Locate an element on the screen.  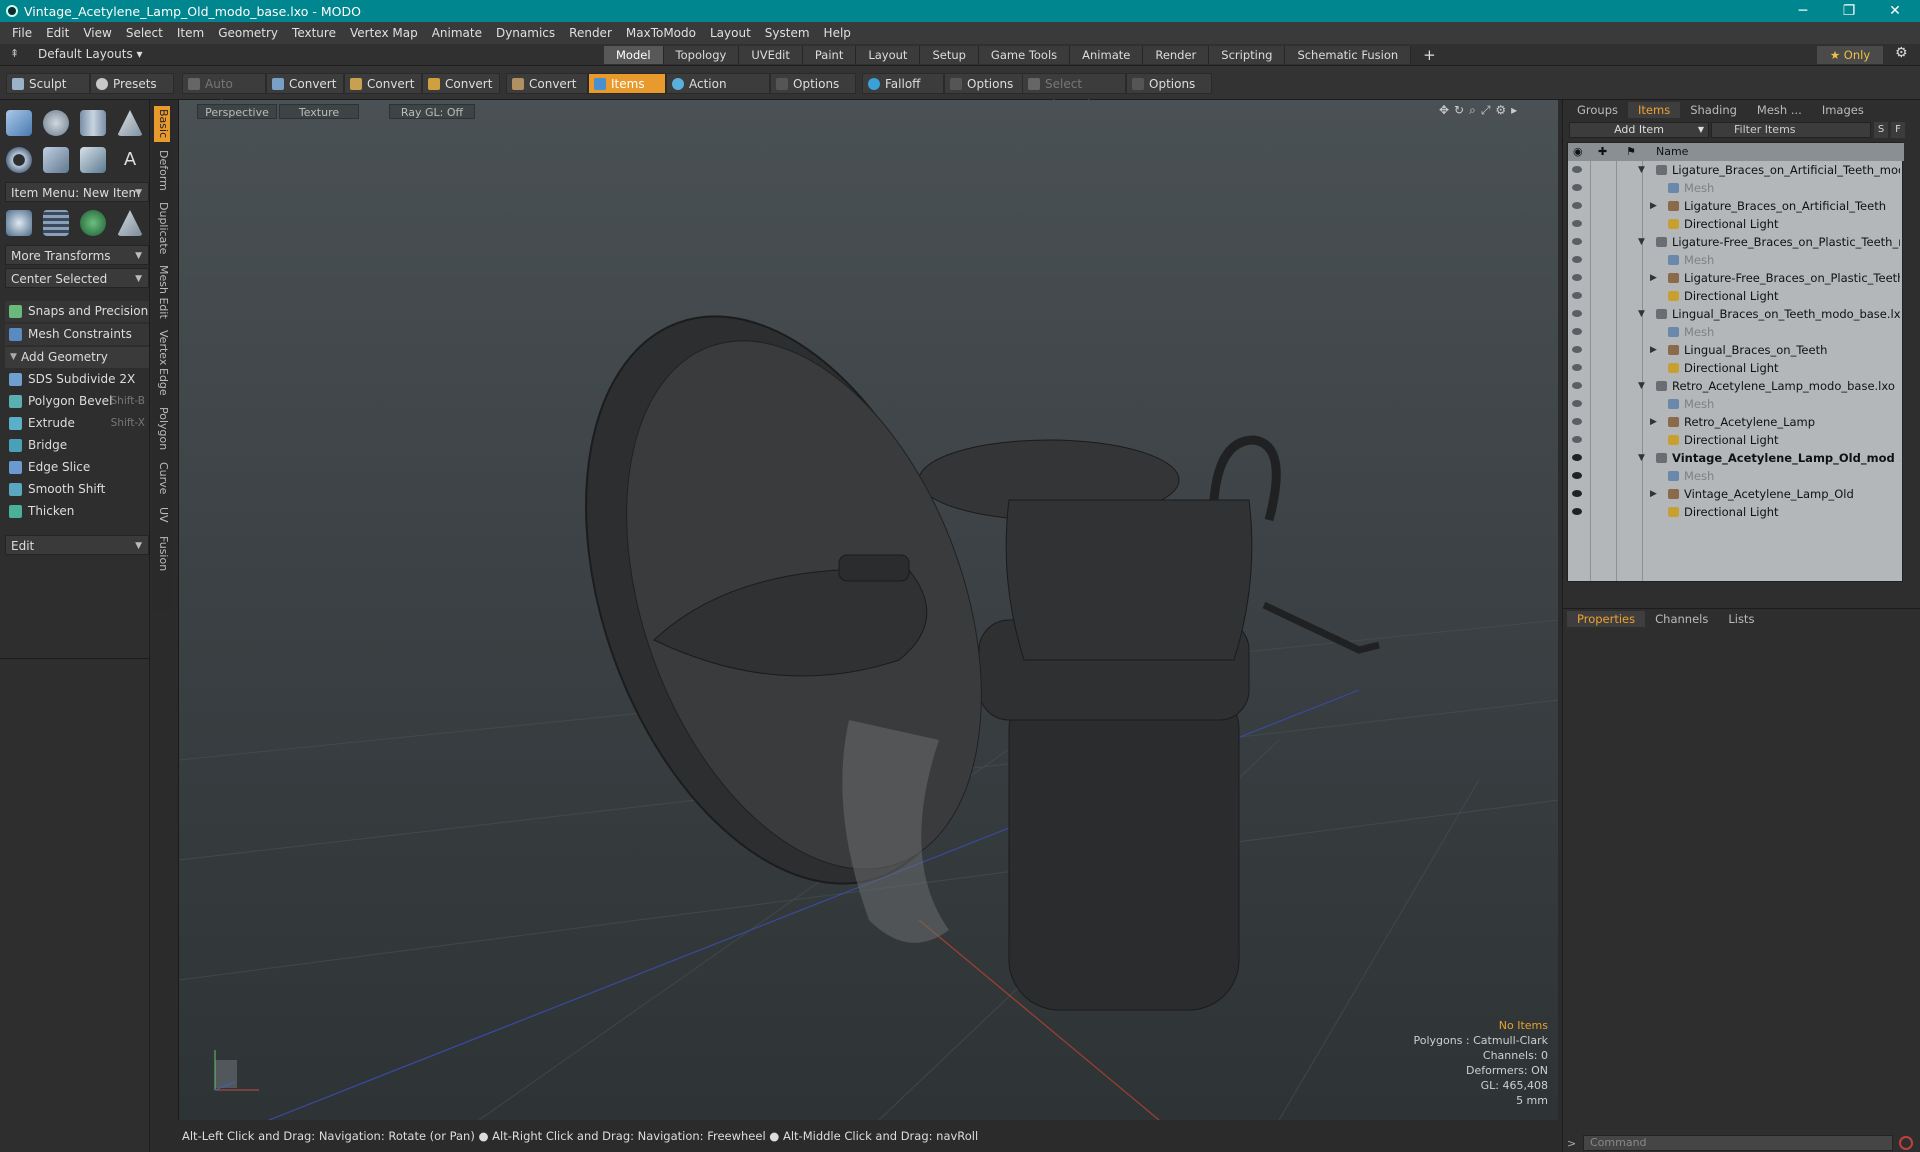
side-tab-deform: Deform is located at coordinates (162, 170).